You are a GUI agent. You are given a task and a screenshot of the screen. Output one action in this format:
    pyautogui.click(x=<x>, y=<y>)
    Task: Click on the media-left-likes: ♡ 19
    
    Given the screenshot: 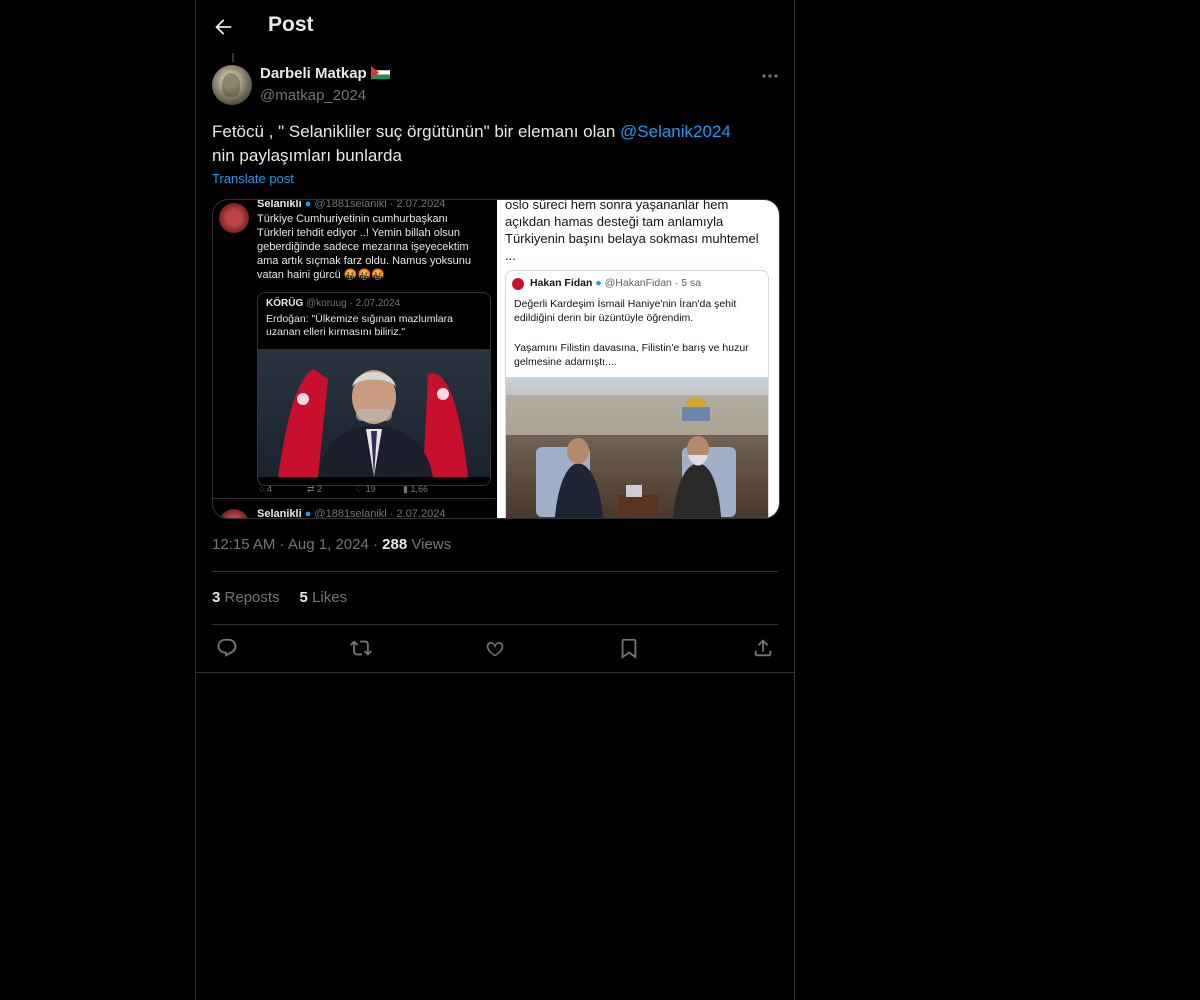 What is the action you would take?
    pyautogui.click(x=365, y=489)
    